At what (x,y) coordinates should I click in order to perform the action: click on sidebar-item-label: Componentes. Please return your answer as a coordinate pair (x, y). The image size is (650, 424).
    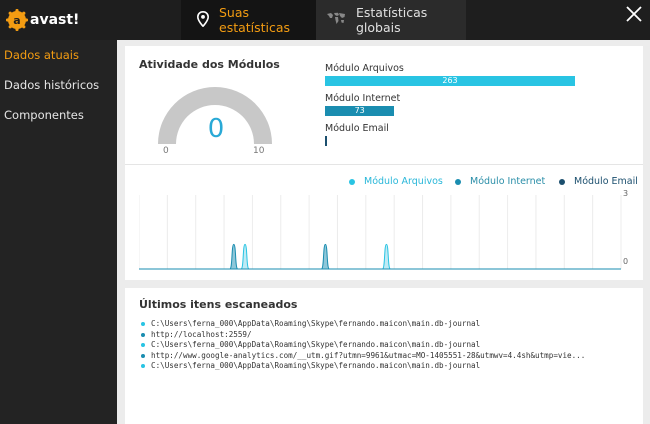
    Looking at the image, I should click on (44, 115).